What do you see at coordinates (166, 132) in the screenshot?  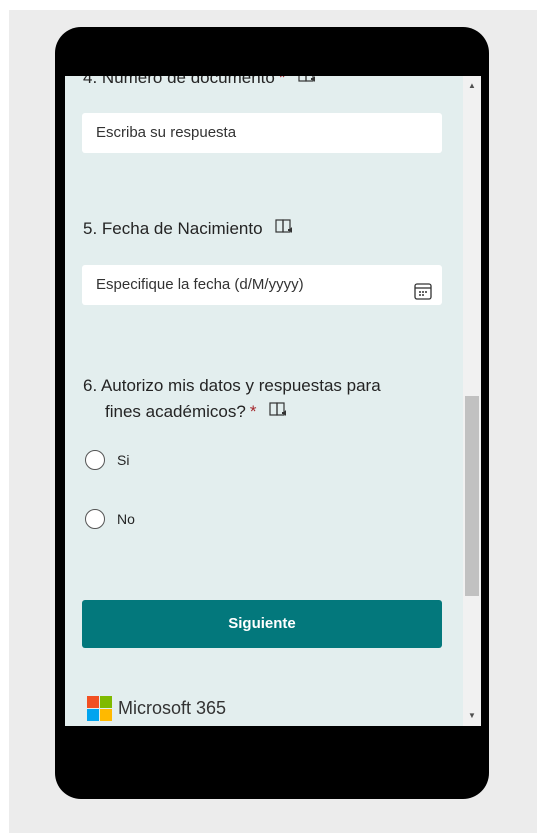 I see `q4-placeholder: Escriba su respuesta` at bounding box center [166, 132].